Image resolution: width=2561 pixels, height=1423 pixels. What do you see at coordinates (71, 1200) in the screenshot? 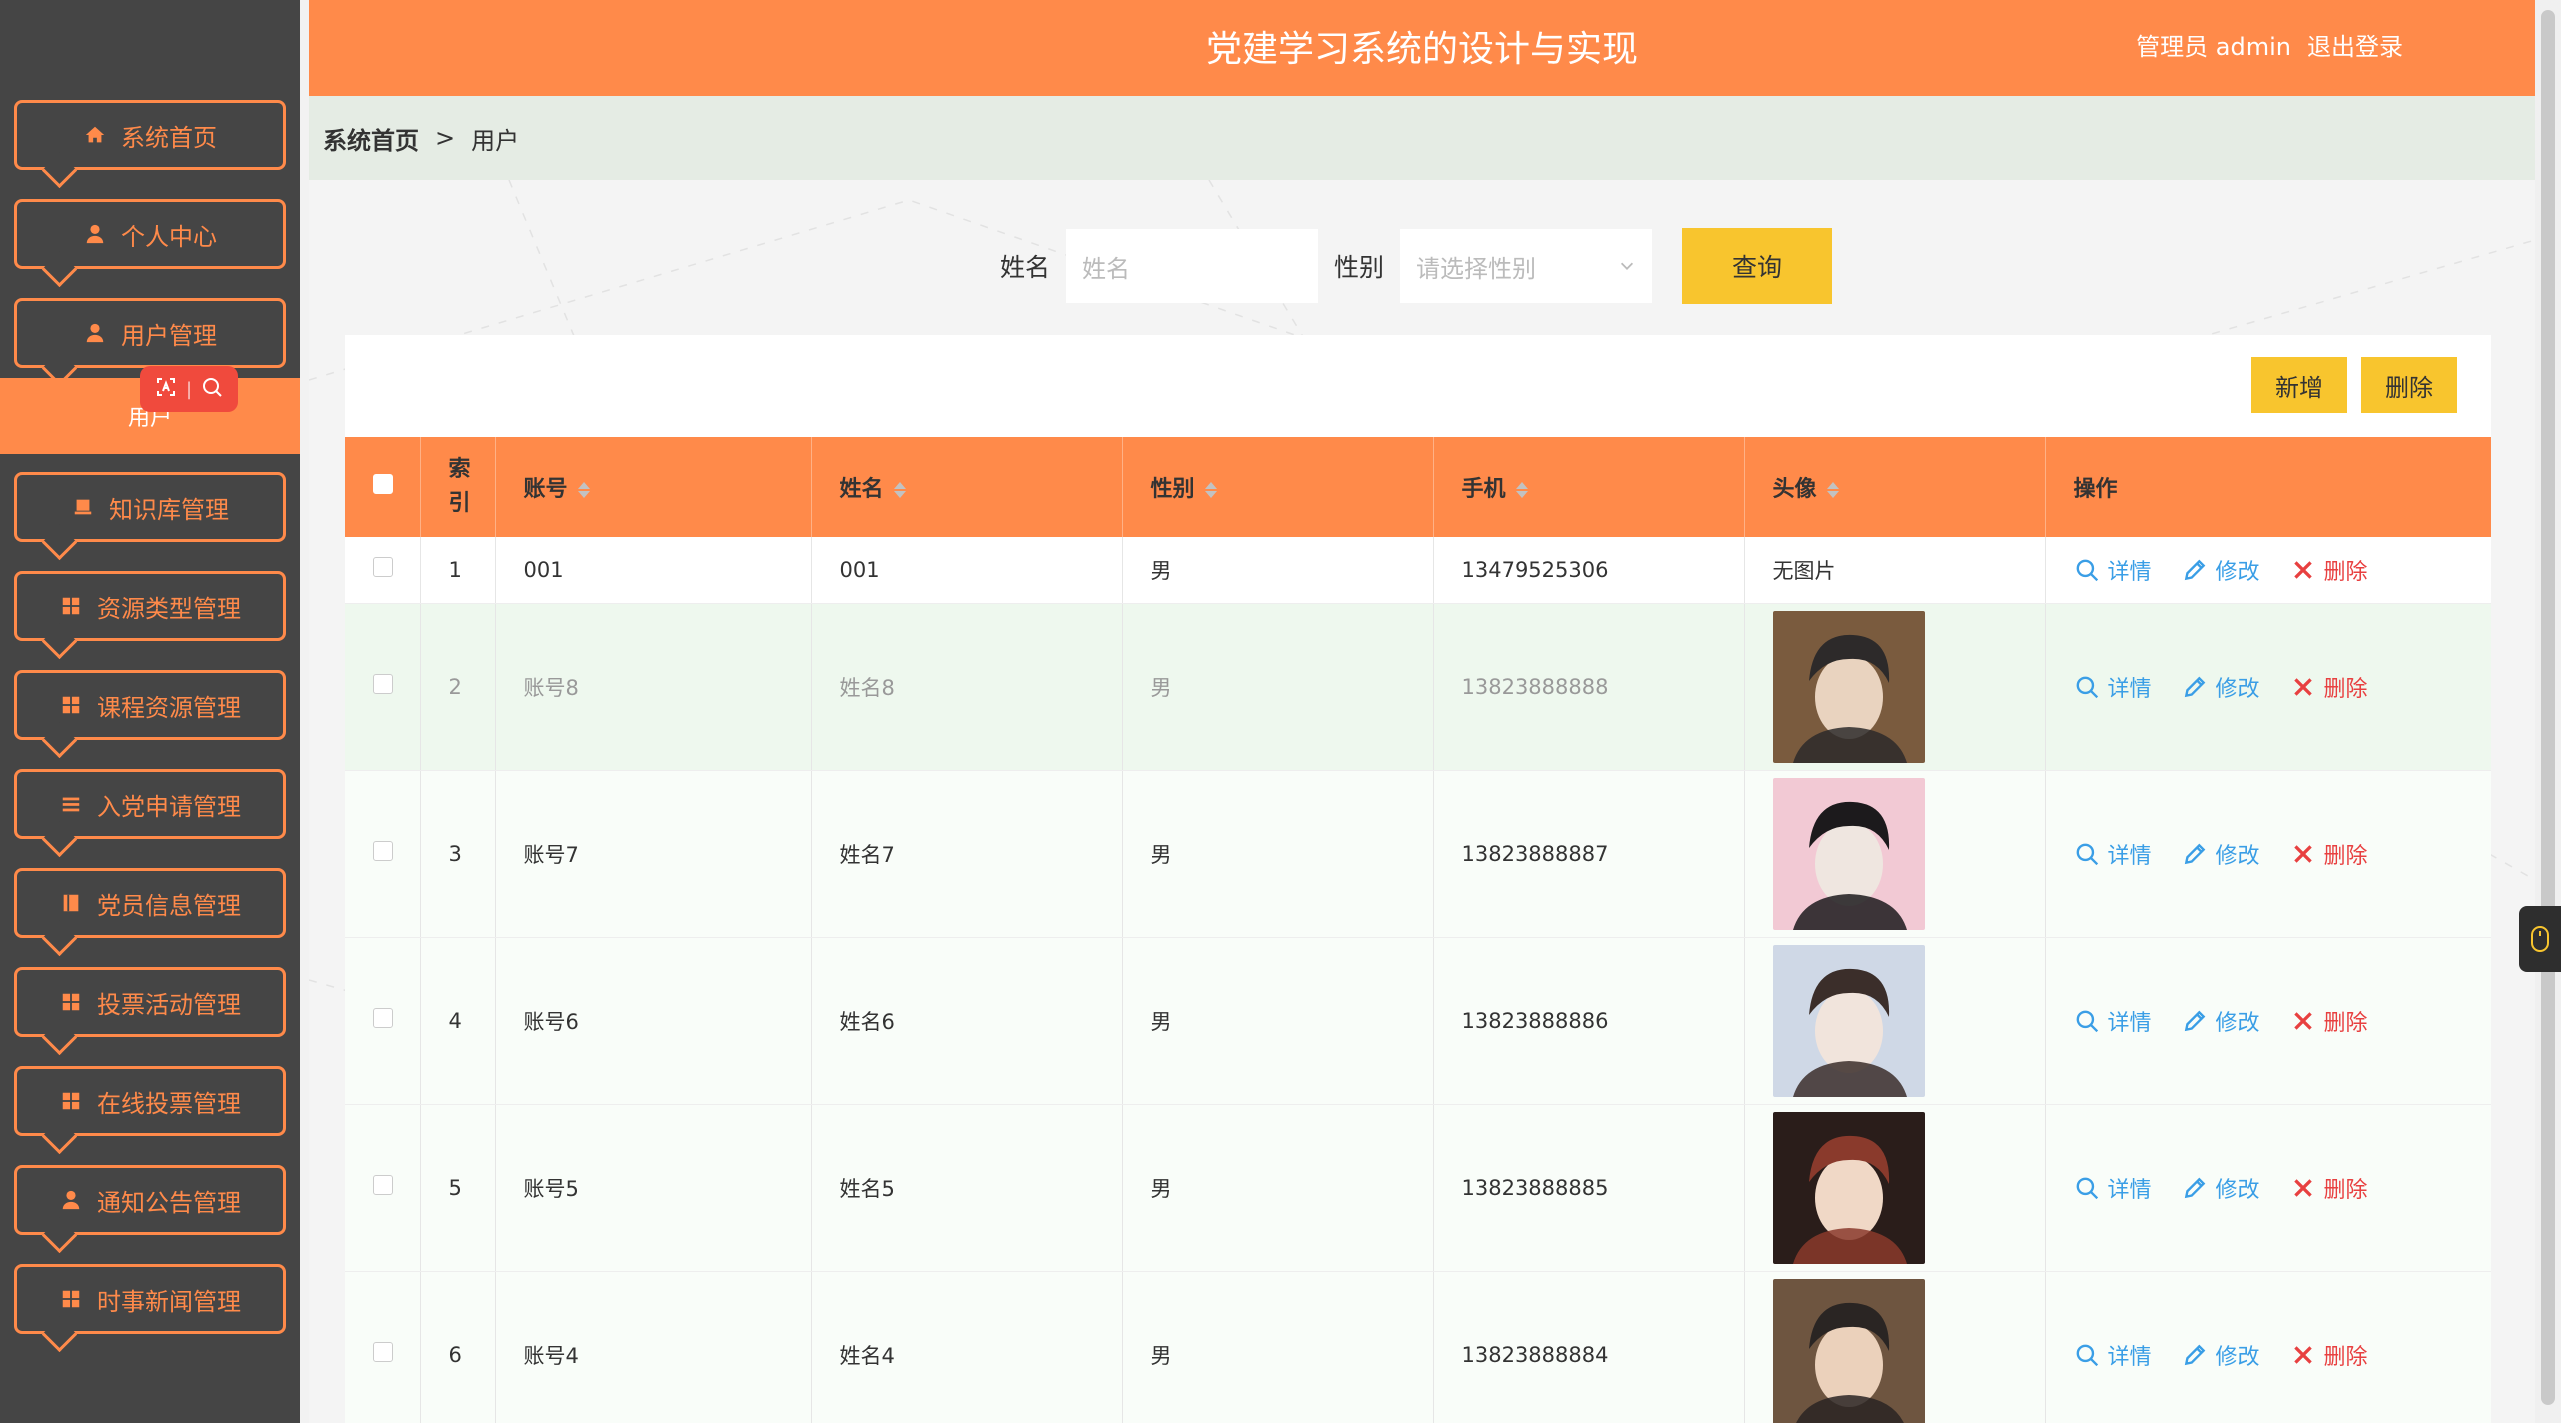
I see `user-icon` at bounding box center [71, 1200].